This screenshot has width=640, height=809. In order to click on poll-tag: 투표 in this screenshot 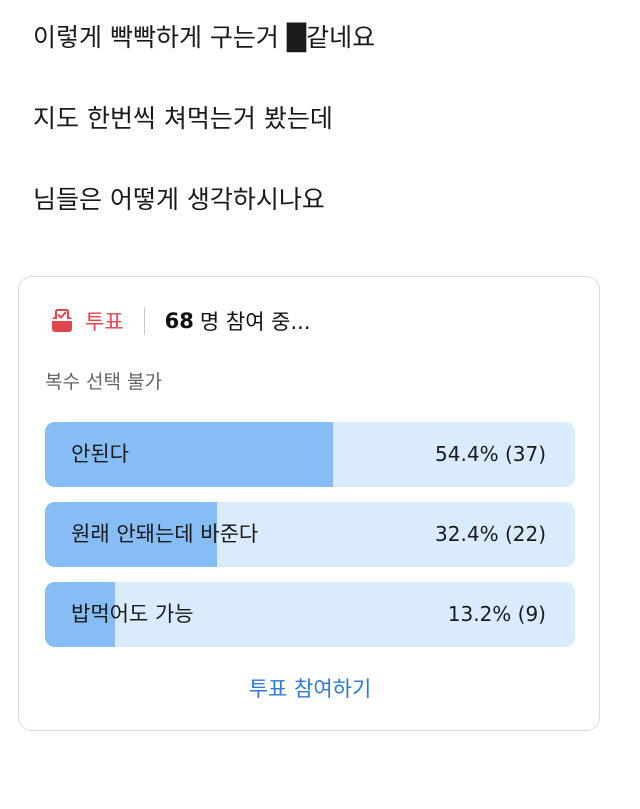, I will do `click(104, 322)`.